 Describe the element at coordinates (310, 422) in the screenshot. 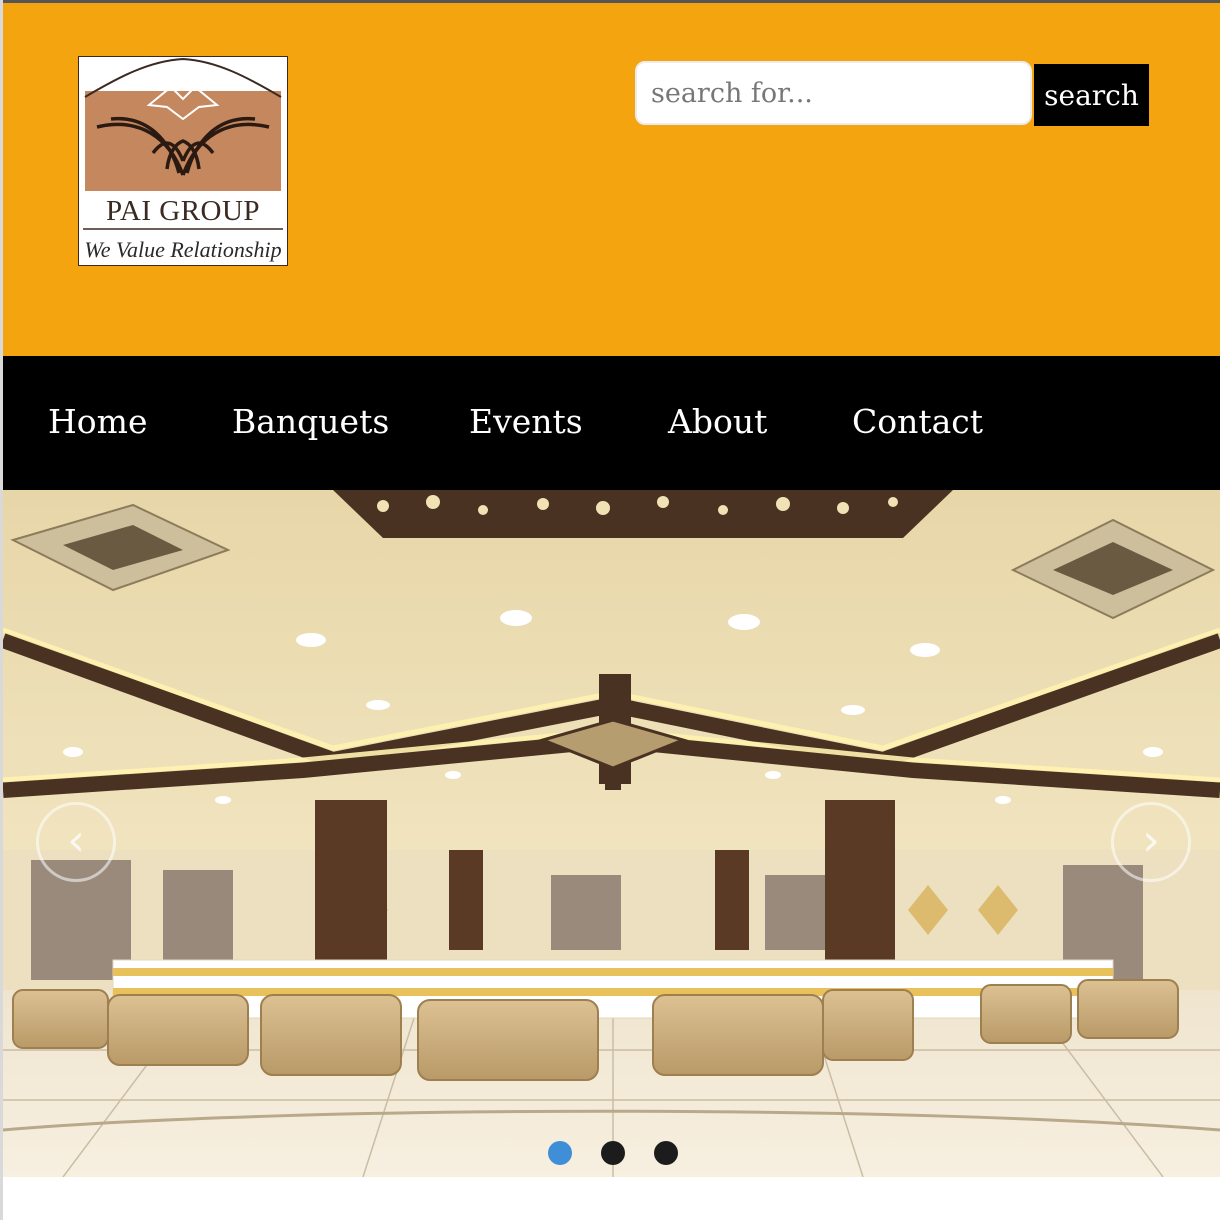

I see `nav-item-banquets: Banquets` at that location.